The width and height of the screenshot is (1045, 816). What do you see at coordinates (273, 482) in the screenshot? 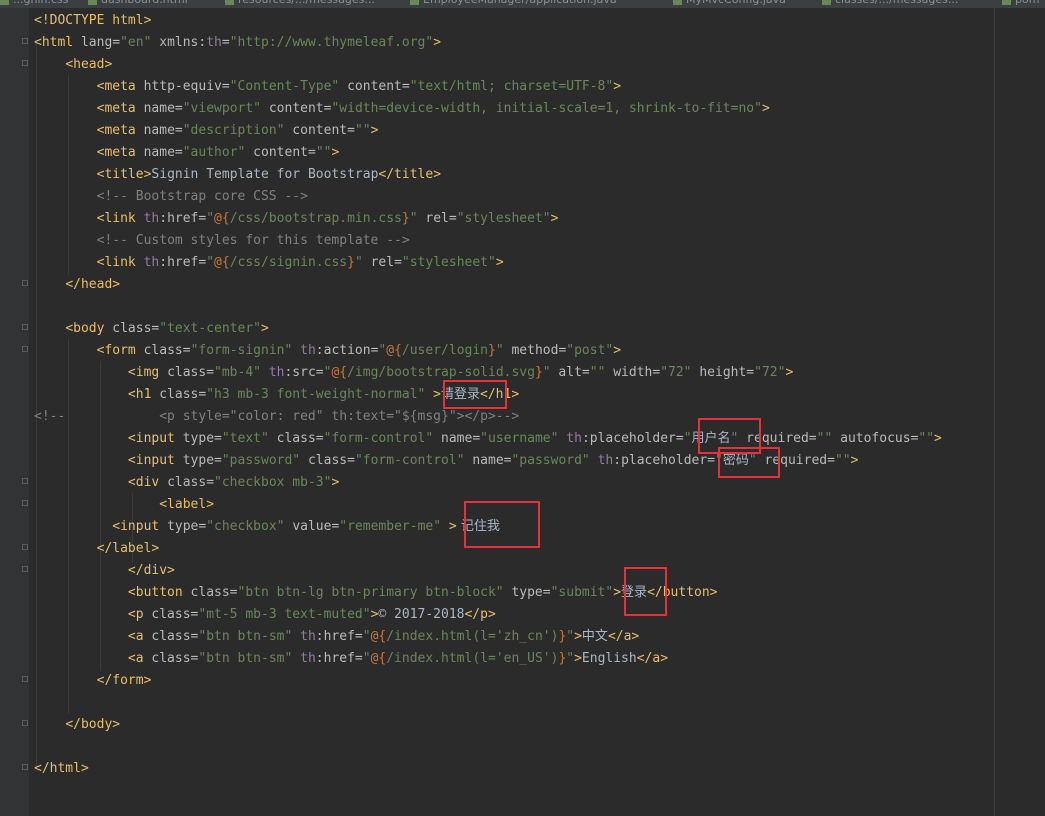
I see `code-token: "checkbox mb-3"` at bounding box center [273, 482].